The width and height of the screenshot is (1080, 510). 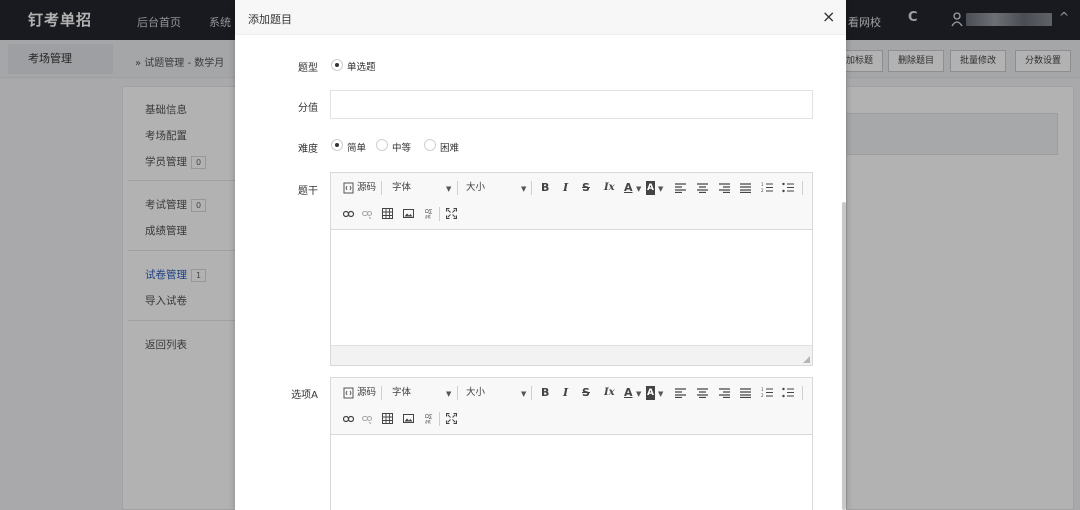 I want to click on question-type-label: 题型, so click(x=308, y=68).